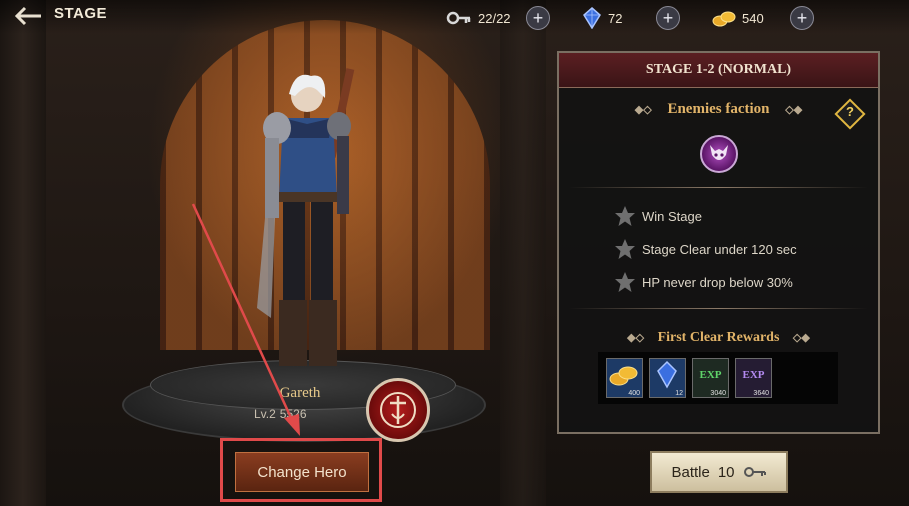 The width and height of the screenshot is (909, 506). I want to click on objective-item: Win Stage, so click(658, 216).